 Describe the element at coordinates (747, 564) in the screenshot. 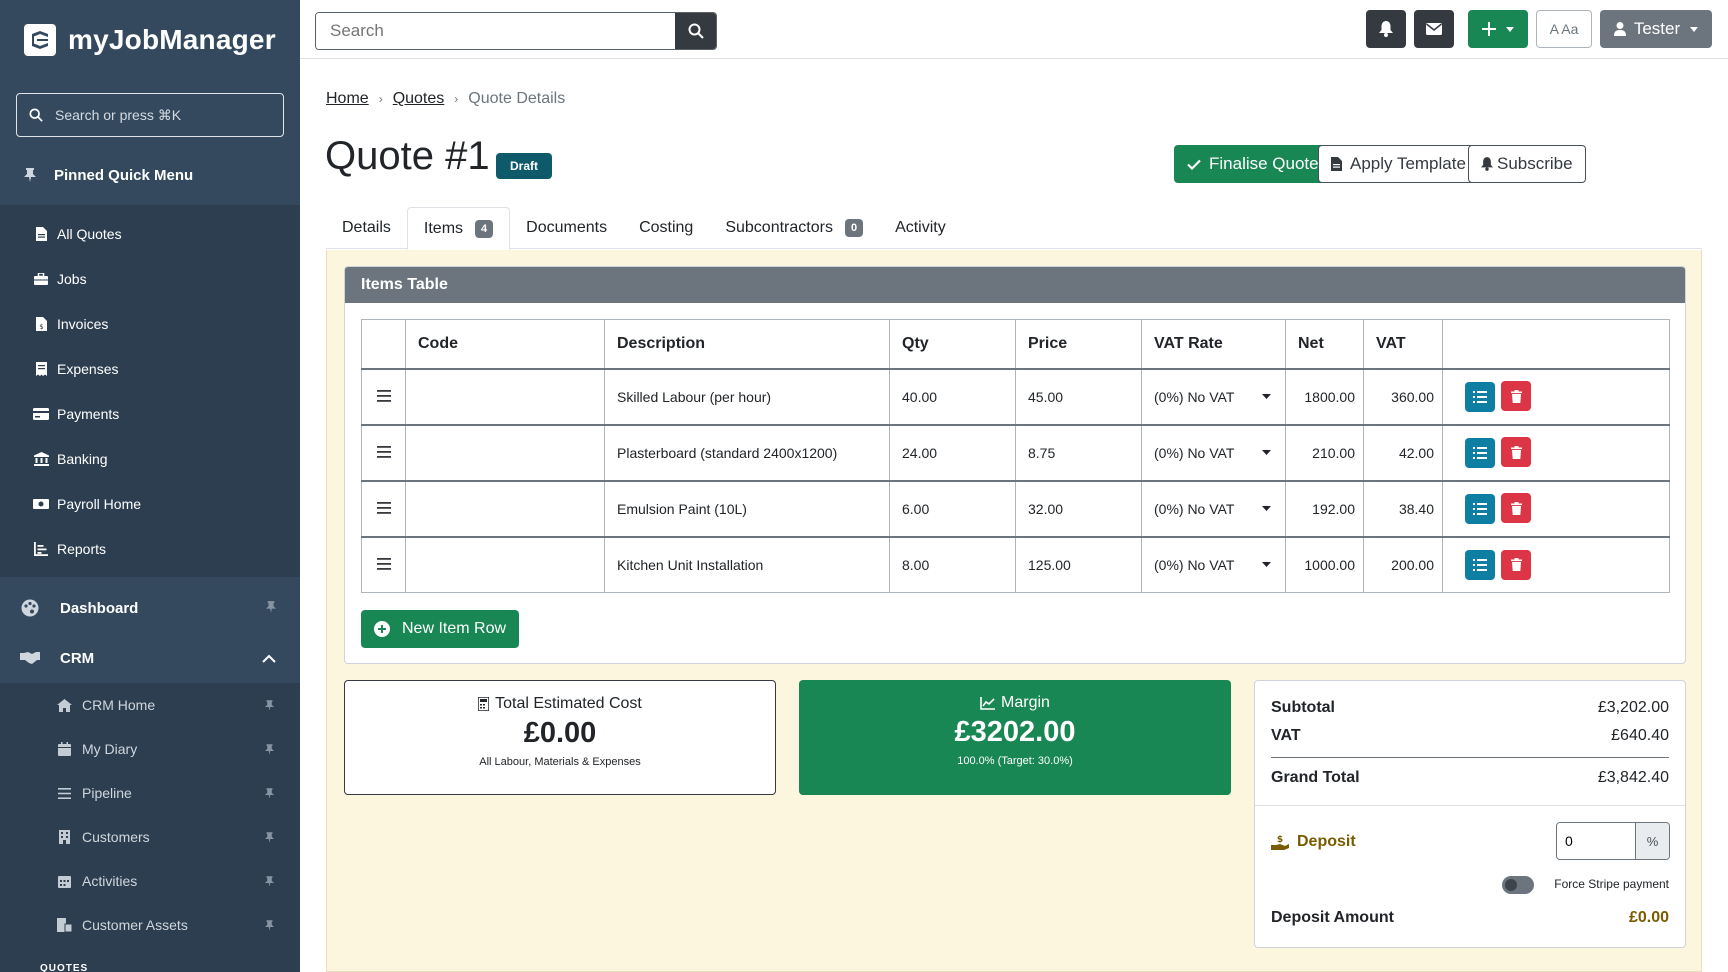

I see `description-cell: Kitchen Unit Installation` at that location.